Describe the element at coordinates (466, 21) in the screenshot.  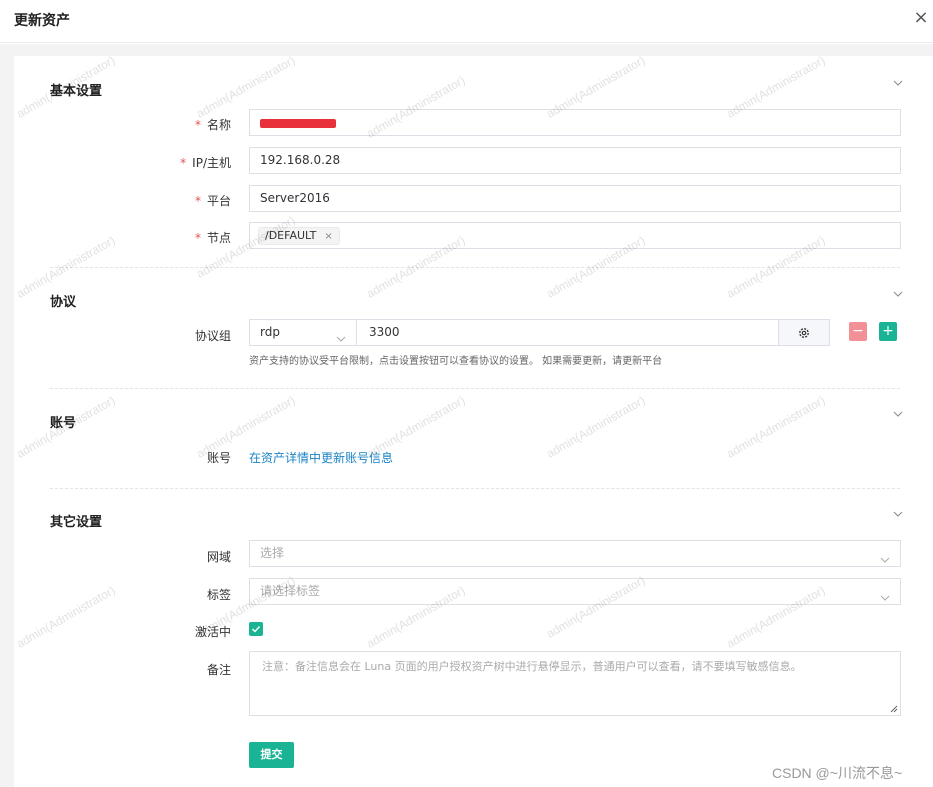
I see `dialog-header: 更新资产 ×` at that location.